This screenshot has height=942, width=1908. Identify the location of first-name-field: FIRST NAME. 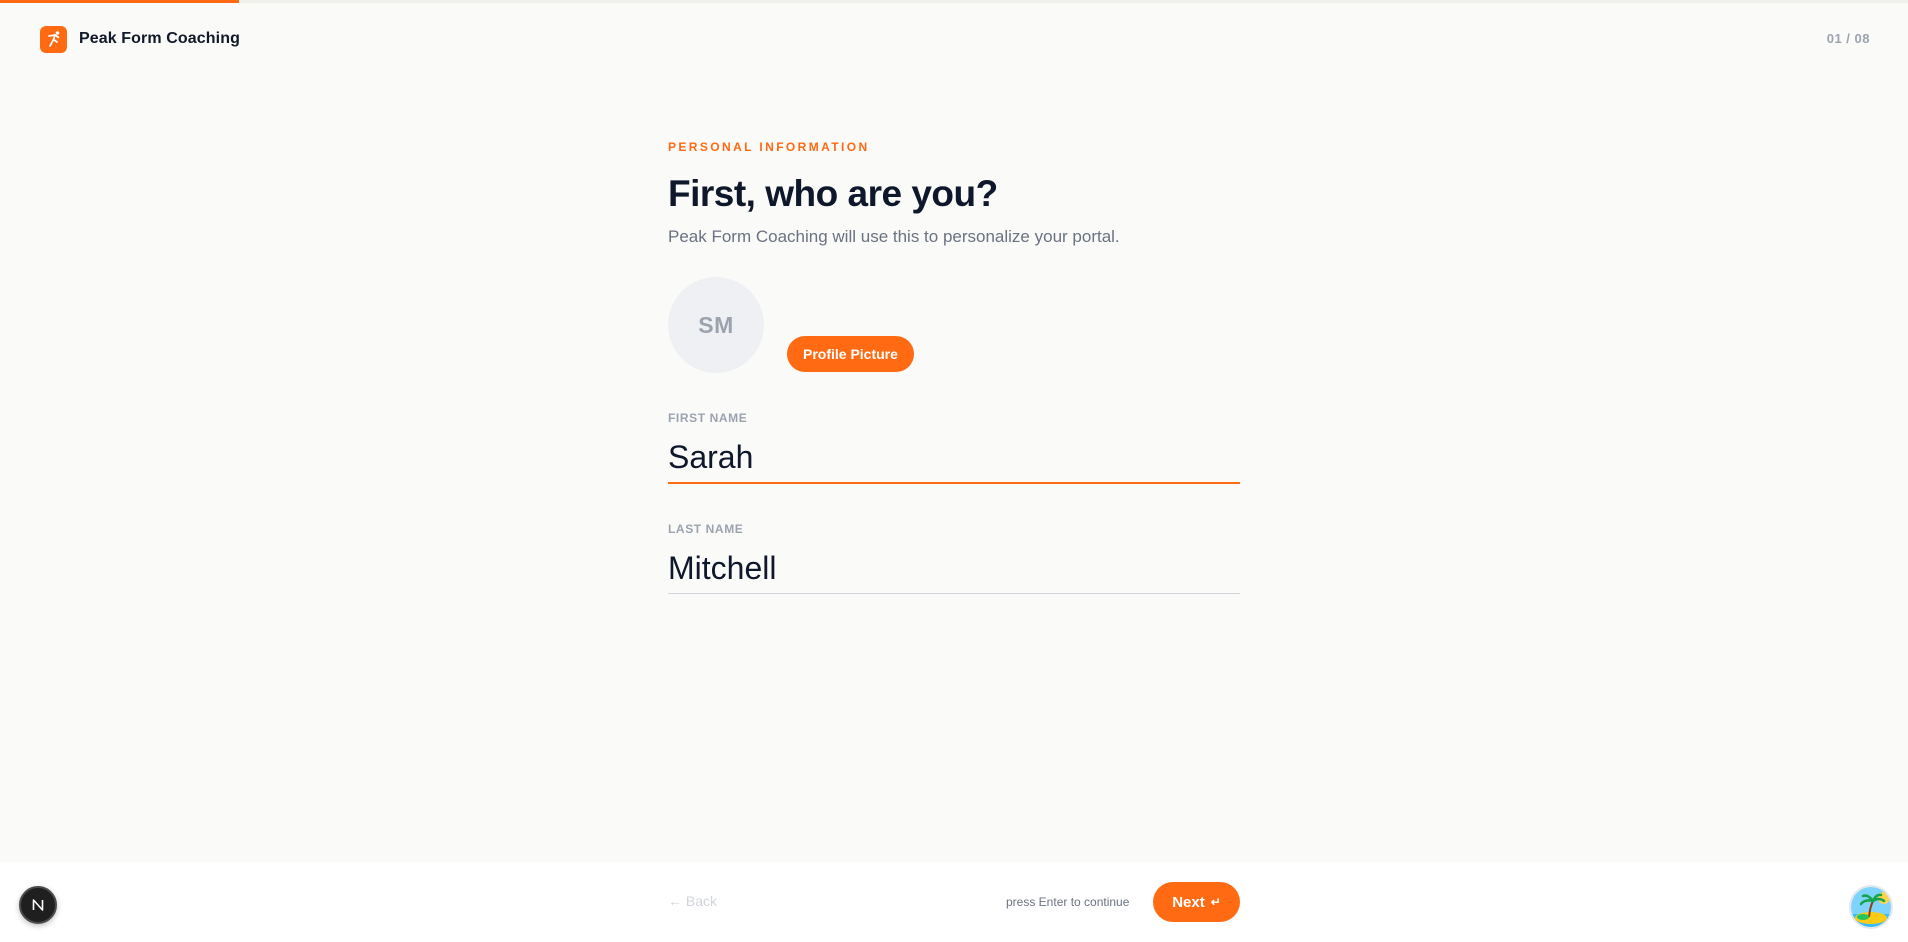
(954, 447).